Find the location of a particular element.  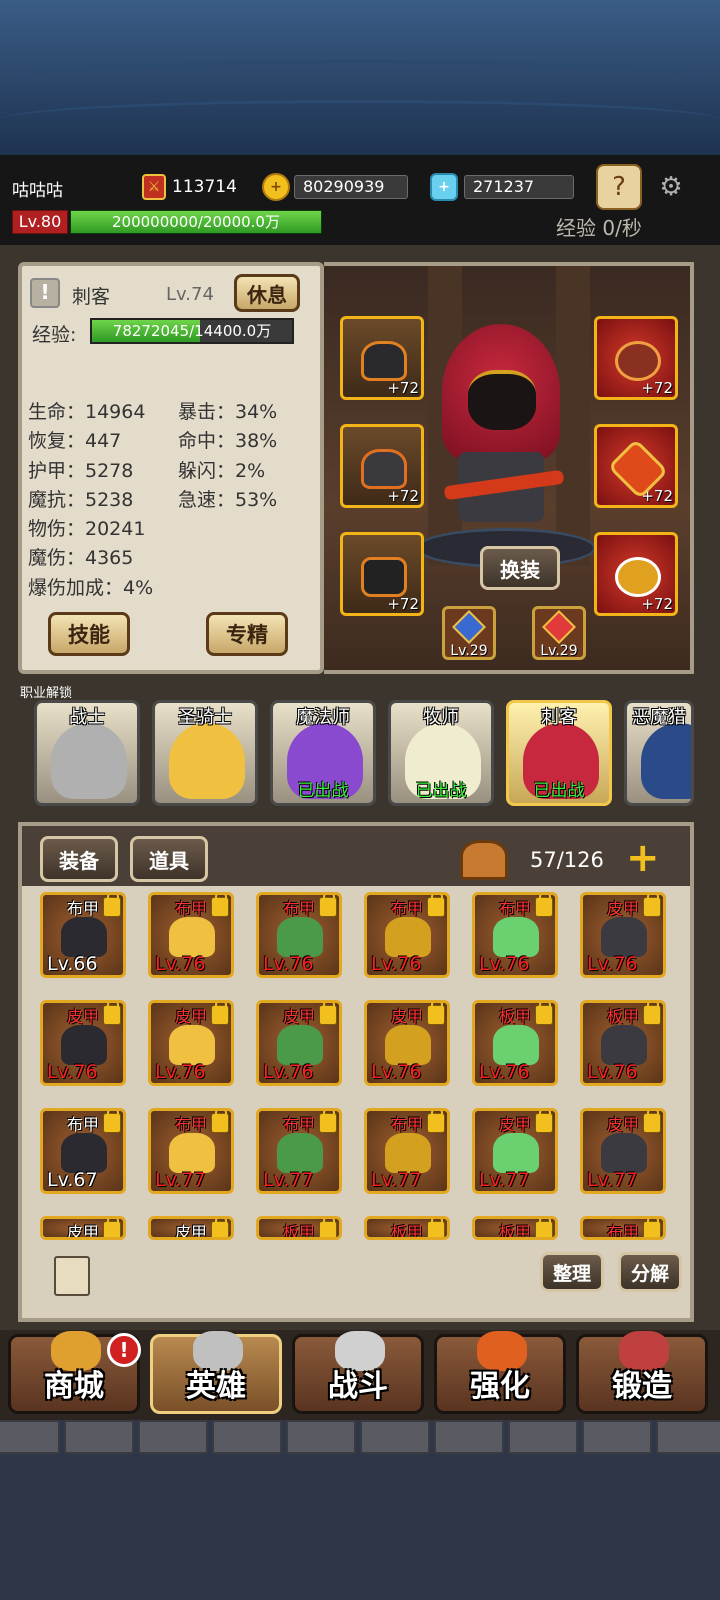

tab-equipment: 装备 is located at coordinates (79, 859).